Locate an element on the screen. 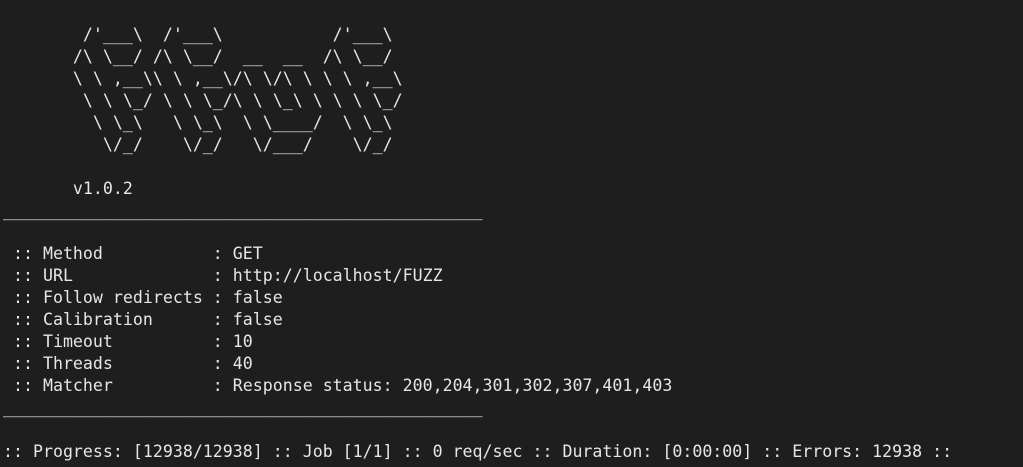 This screenshot has width=1023, height=467. ascii-art-line: \/_/ \/_/ \/___/ \/_/ is located at coordinates (198, 144).